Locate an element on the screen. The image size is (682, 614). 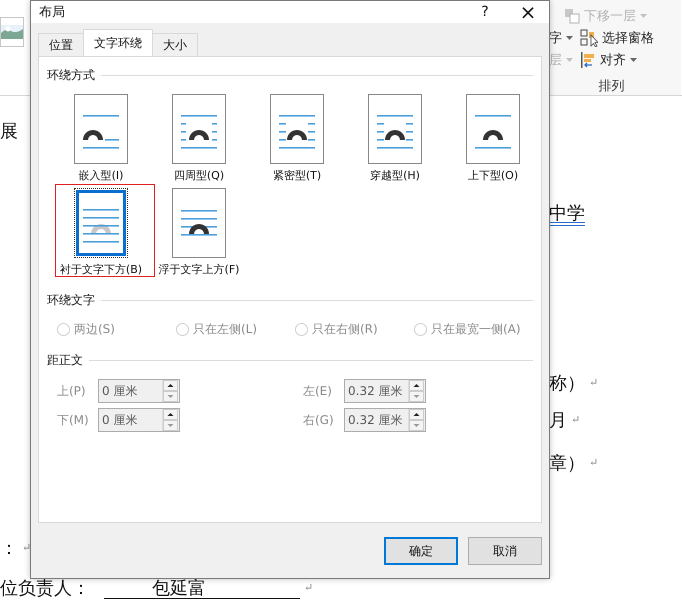
option-label: 四周型(Q) is located at coordinates (199, 176).